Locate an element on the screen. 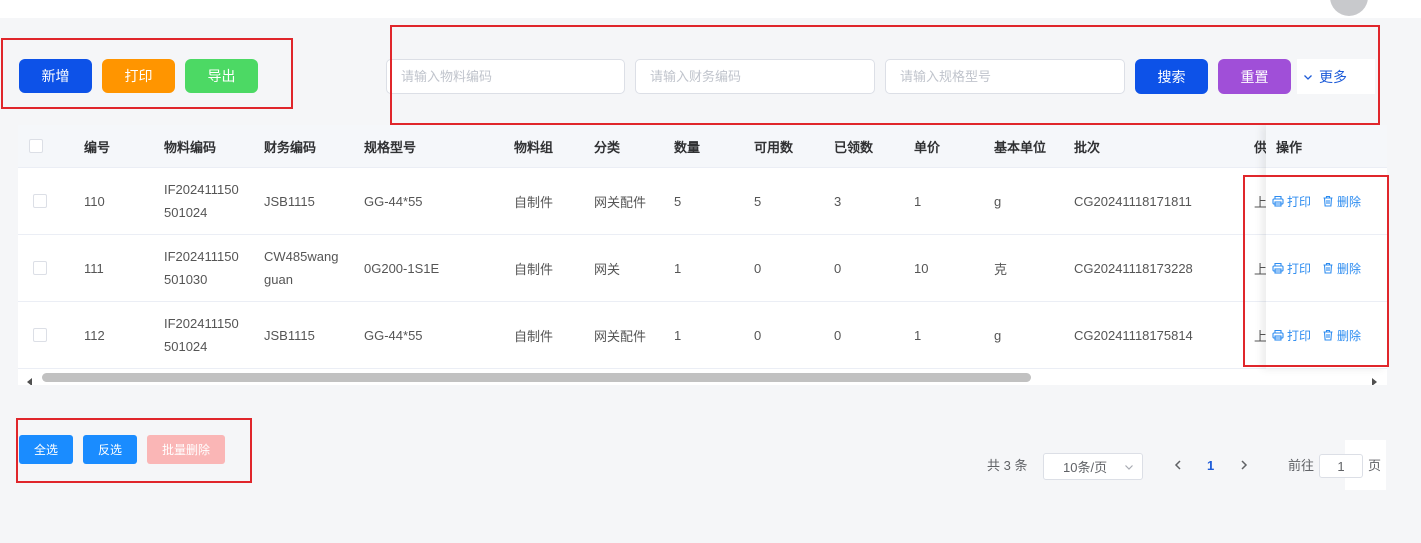 The image size is (1421, 543). finance-code-search-input is located at coordinates (755, 76).